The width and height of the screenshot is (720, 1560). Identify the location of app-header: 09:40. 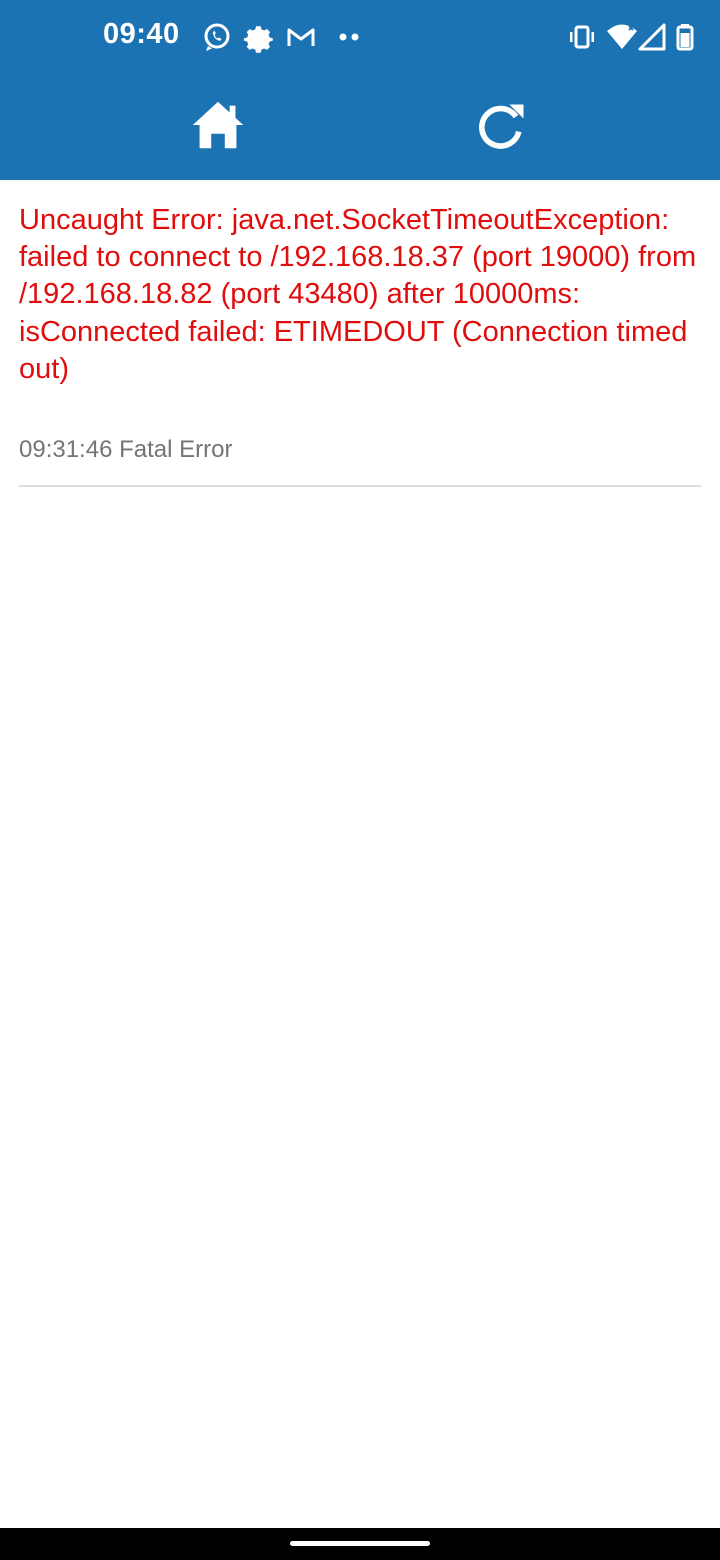
(360, 90).